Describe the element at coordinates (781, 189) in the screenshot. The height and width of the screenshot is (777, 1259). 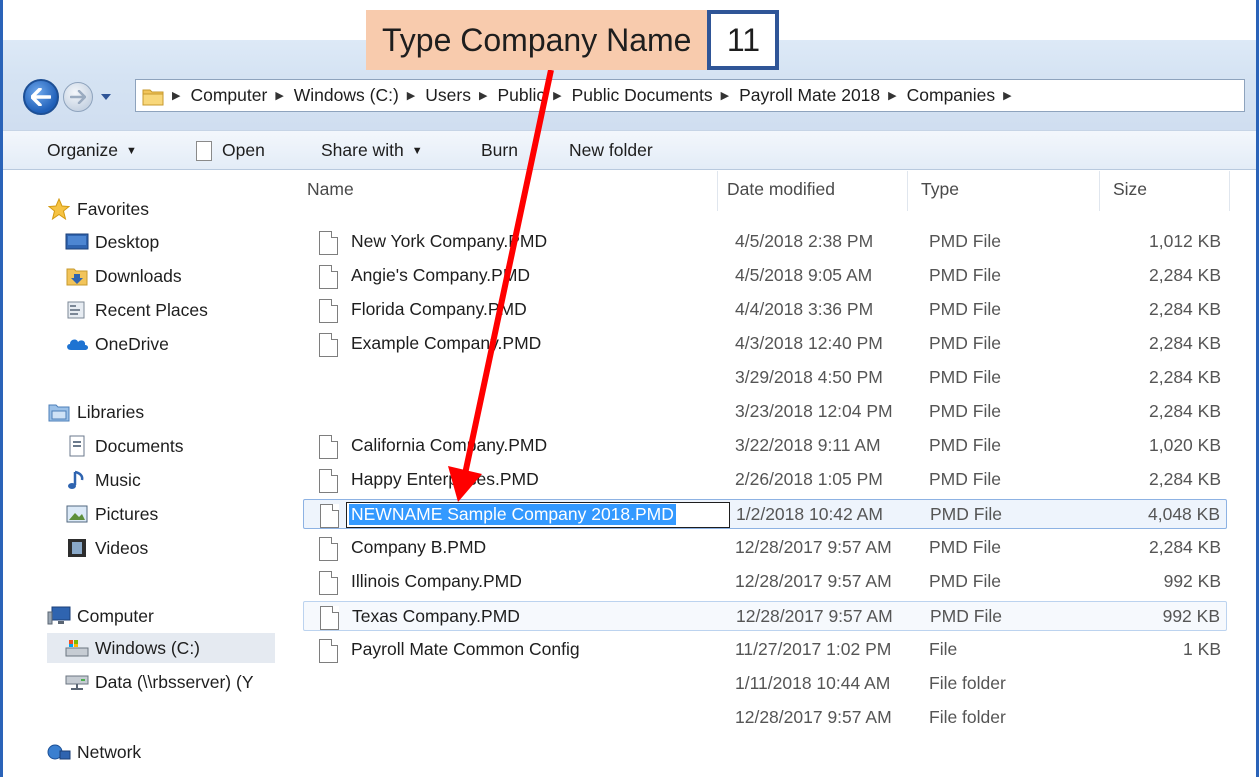
I see `column-header-date: Date modified` at that location.